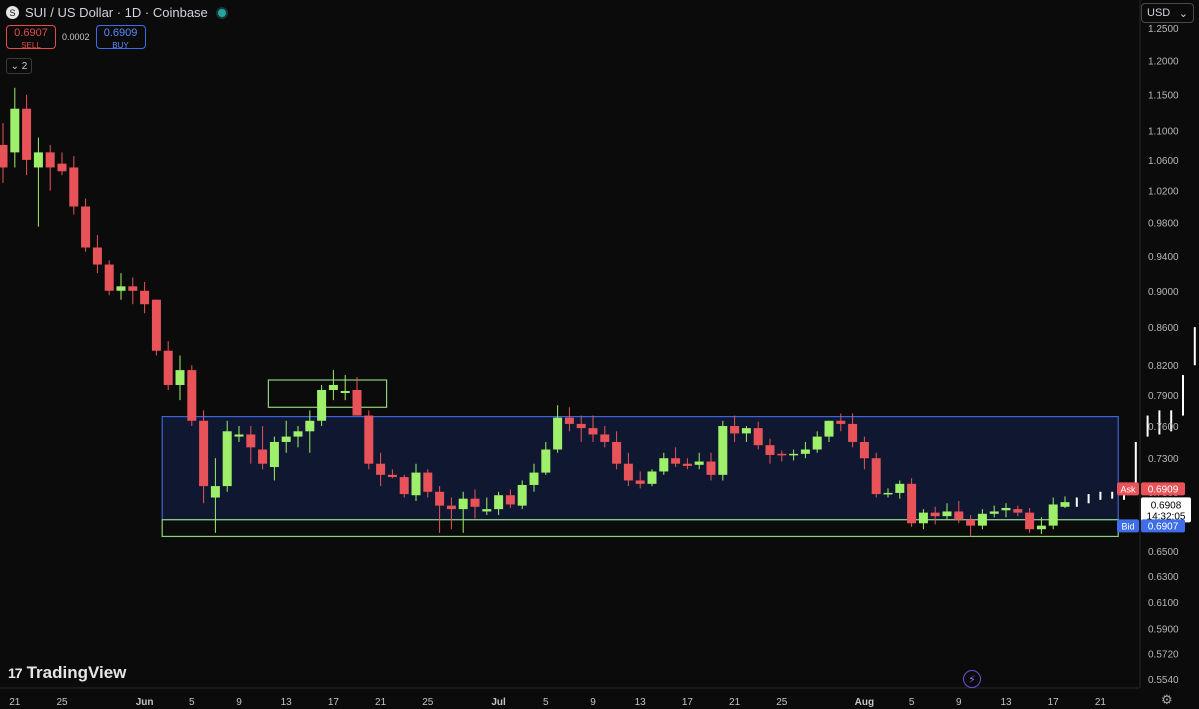 This screenshot has width=1199, height=709. What do you see at coordinates (1127, 526) in the screenshot?
I see `bid-tag-label: Bid` at bounding box center [1127, 526].